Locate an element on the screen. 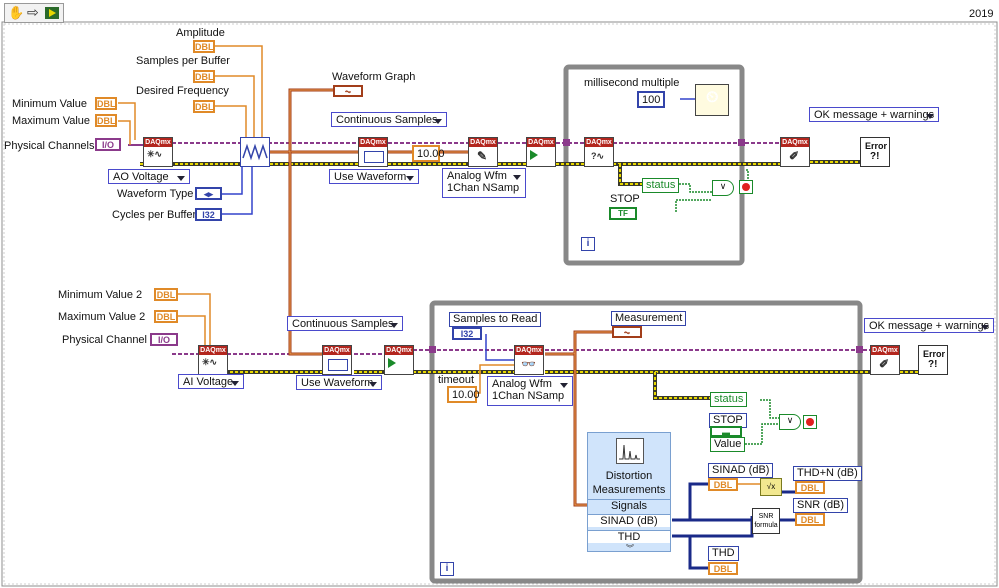 Image resolution: width=999 pixels, height=588 pixels. loop1-tunnel-left is located at coordinates (566, 142).